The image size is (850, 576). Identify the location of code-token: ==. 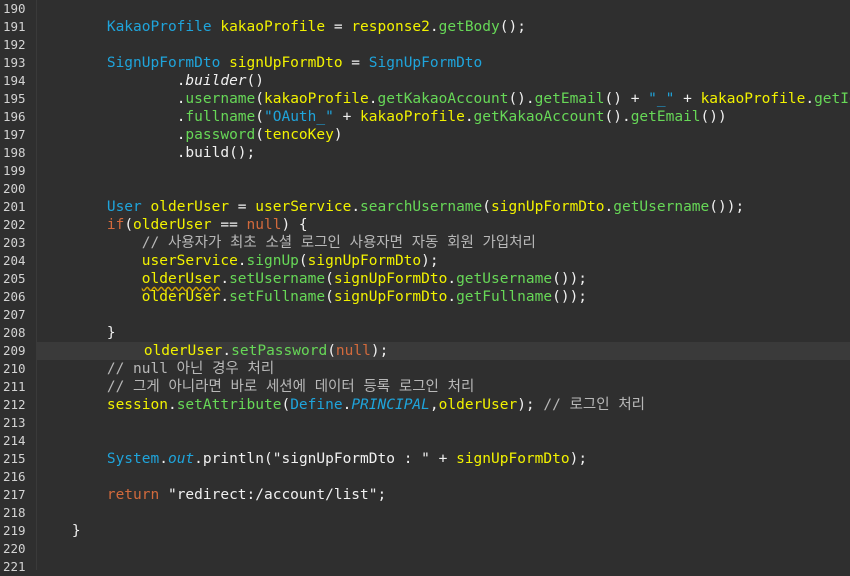
(229, 225).